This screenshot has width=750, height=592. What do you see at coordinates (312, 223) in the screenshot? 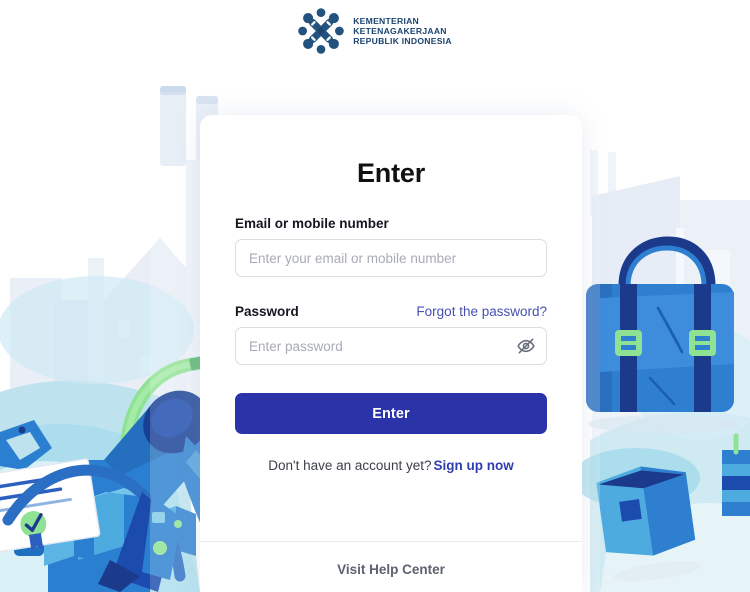
I see `email-label: Email or mobile number` at bounding box center [312, 223].